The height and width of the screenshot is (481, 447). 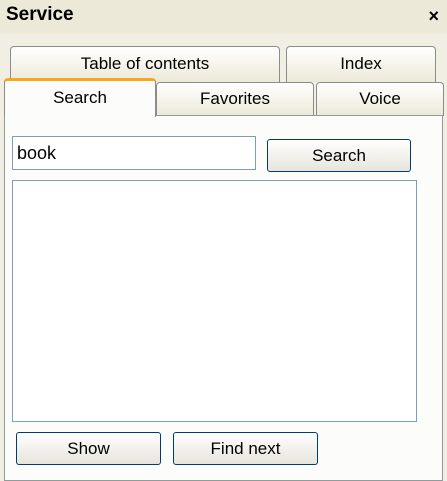 I want to click on find-next-button: Find next, so click(x=245, y=448).